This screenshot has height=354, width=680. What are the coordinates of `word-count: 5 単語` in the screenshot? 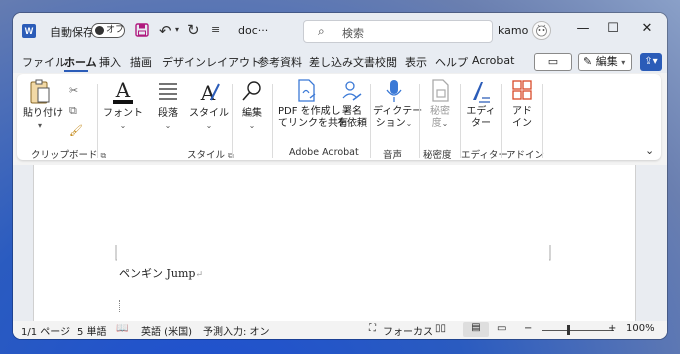 It's located at (92, 330).